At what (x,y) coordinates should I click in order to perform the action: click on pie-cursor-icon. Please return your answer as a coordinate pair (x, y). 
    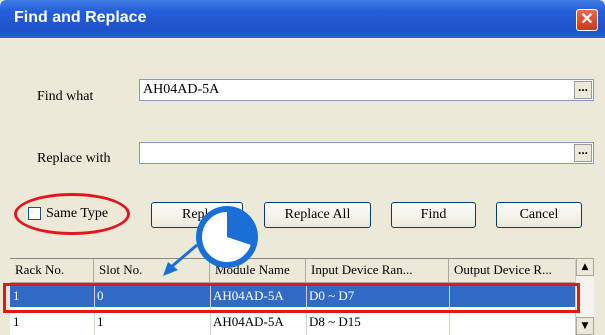
    Looking at the image, I should click on (227, 237).